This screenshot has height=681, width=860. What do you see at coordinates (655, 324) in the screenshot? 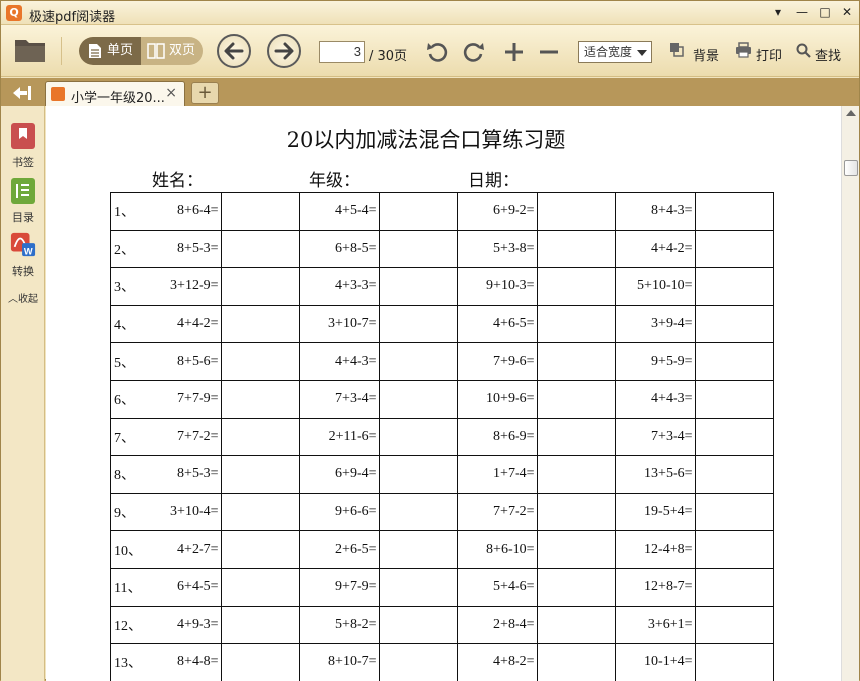
I see `equation-cell: 3+9-4=` at bounding box center [655, 324].